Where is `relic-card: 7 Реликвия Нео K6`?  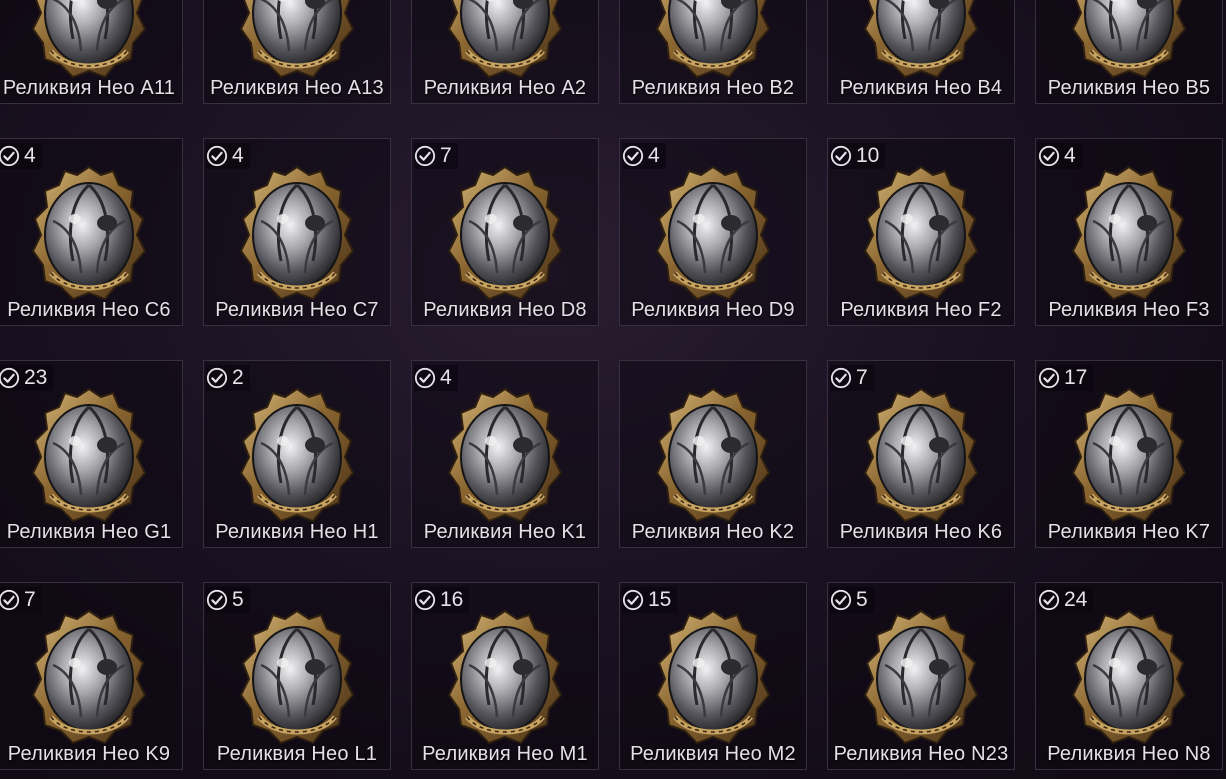
relic-card: 7 Реликвия Нео K6 is located at coordinates (921, 454).